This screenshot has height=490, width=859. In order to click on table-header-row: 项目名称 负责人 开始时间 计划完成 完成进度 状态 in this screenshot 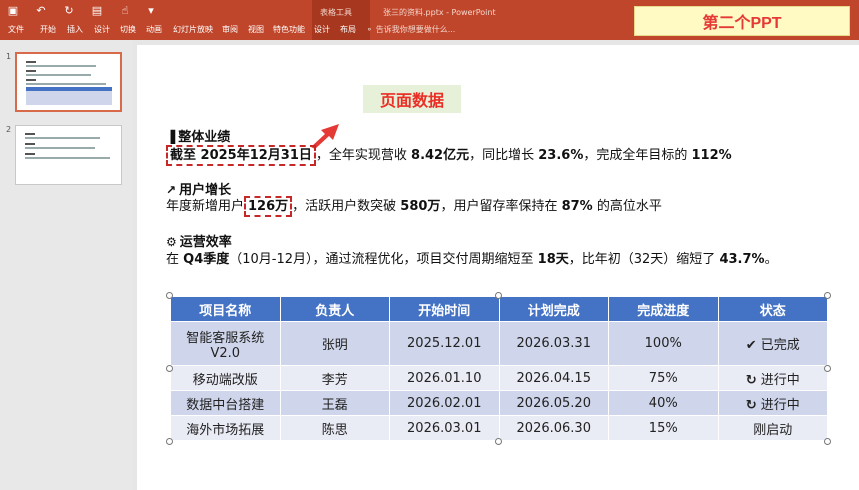, I will do `click(499, 309)`.